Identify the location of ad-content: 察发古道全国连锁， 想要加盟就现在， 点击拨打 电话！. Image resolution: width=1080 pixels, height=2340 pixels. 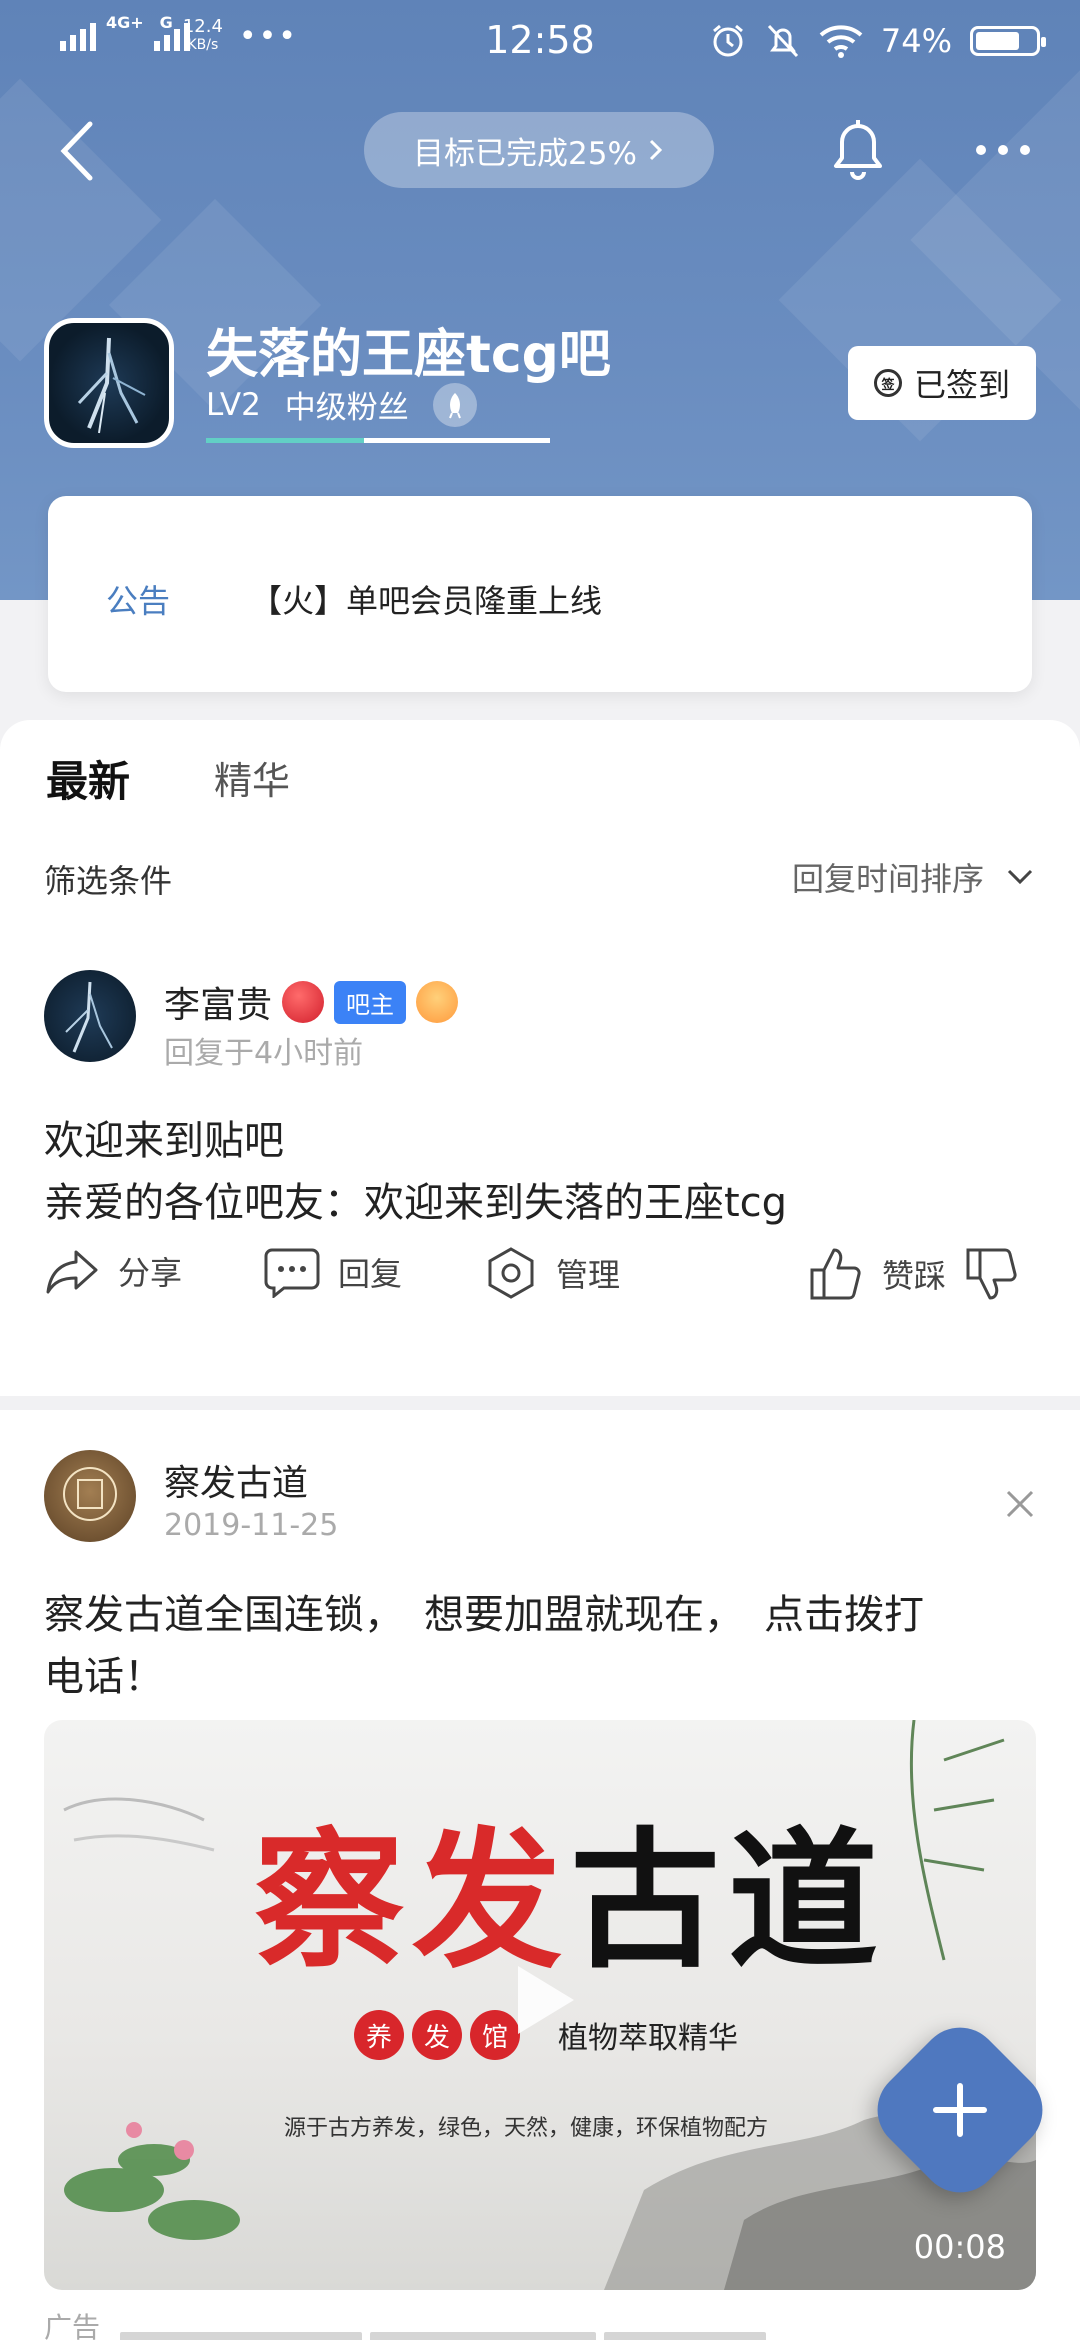
(484, 1646).